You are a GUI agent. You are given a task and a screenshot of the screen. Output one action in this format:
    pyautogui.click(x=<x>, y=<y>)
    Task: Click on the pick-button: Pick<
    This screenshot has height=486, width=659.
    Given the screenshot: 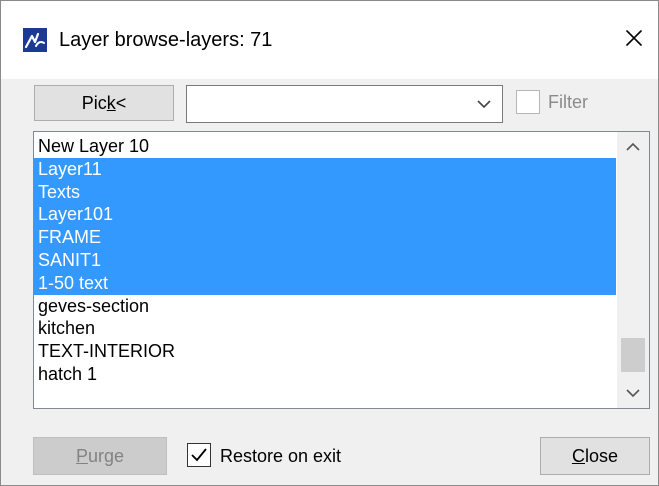 What is the action you would take?
    pyautogui.click(x=104, y=103)
    